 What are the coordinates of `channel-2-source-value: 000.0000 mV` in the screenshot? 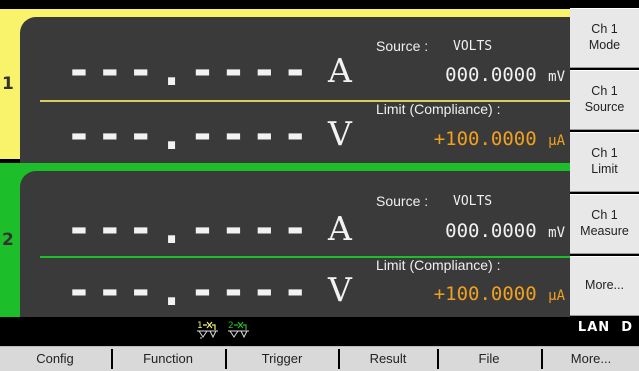 It's located at (505, 231).